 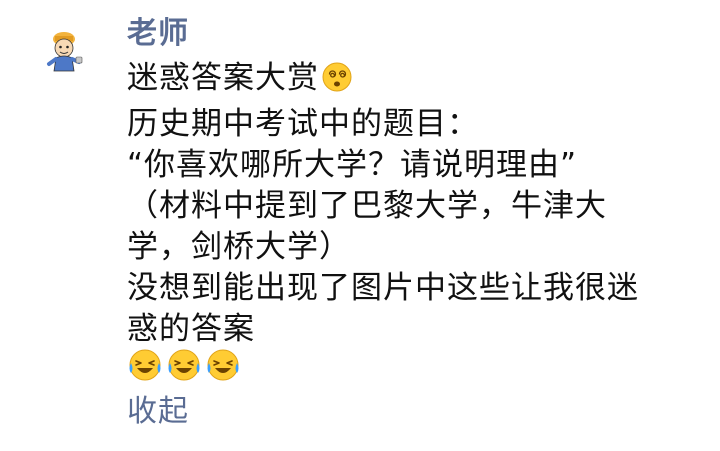 I want to click on post-line-6: 没想到能出现了图片中这些让我很迷, so click(x=383, y=288).